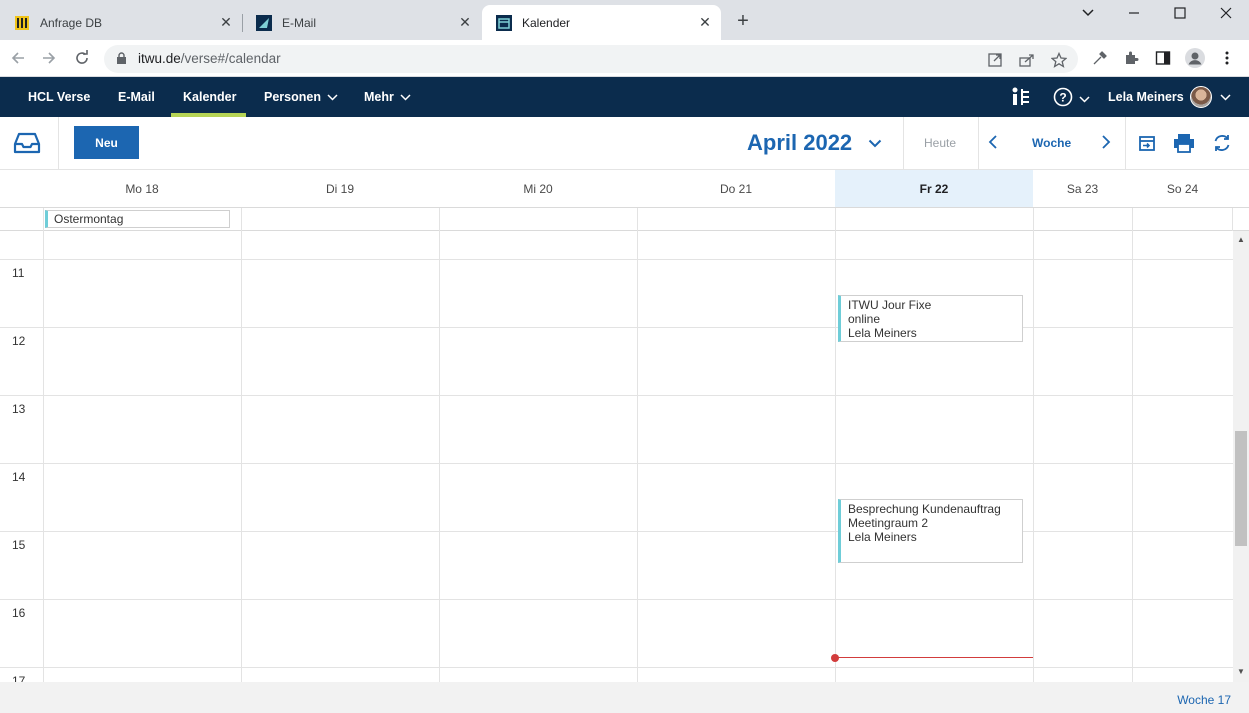 The width and height of the screenshot is (1249, 713). Describe the element at coordinates (209, 58) in the screenshot. I see `url-text: itwu.de/verse#/calendar` at that location.